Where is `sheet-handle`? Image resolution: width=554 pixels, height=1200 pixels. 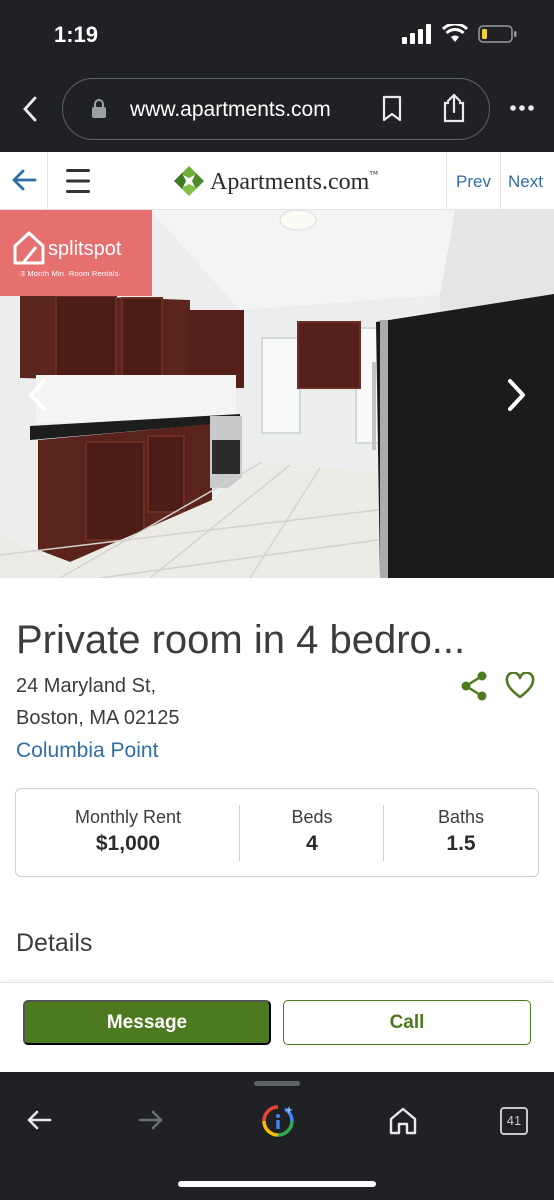
sheet-handle is located at coordinates (277, 1083).